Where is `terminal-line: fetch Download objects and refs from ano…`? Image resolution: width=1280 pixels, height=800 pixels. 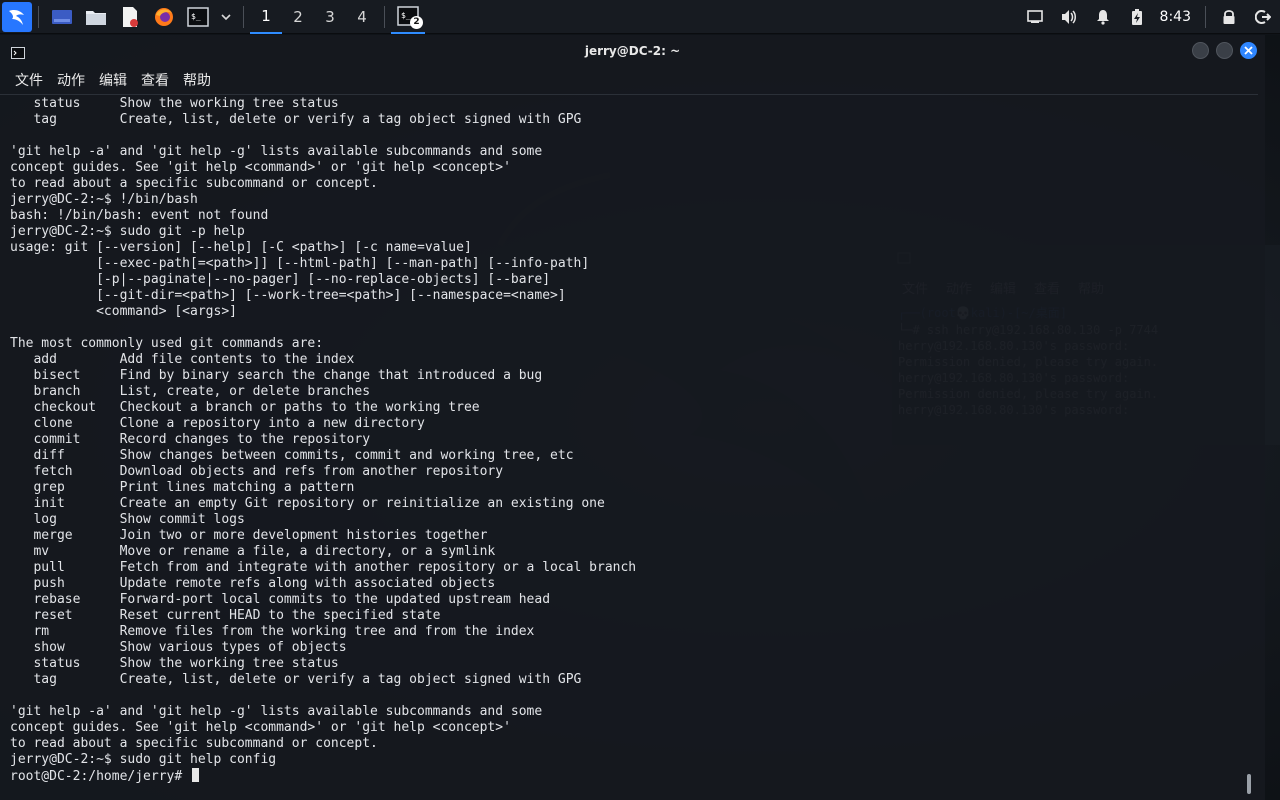 terminal-line: fetch Download objects and refs from ano… is located at coordinates (257, 471).